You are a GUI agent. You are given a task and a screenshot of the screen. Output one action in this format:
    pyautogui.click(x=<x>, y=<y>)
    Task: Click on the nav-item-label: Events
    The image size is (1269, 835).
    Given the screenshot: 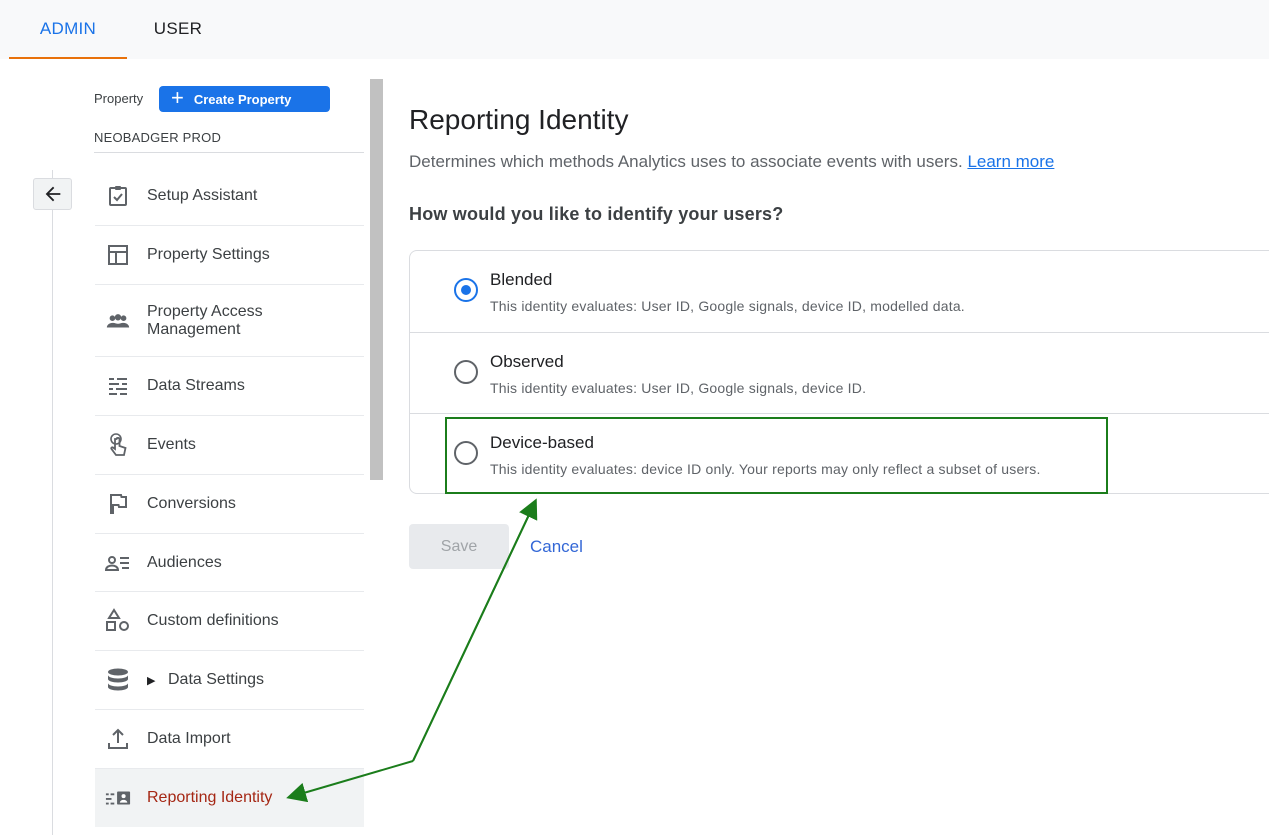 What is the action you would take?
    pyautogui.click(x=171, y=444)
    